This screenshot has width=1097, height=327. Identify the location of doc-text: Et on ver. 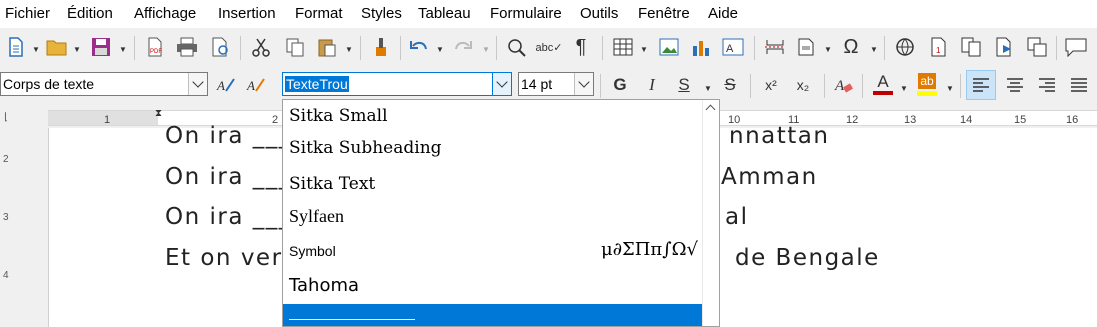
(224, 258).